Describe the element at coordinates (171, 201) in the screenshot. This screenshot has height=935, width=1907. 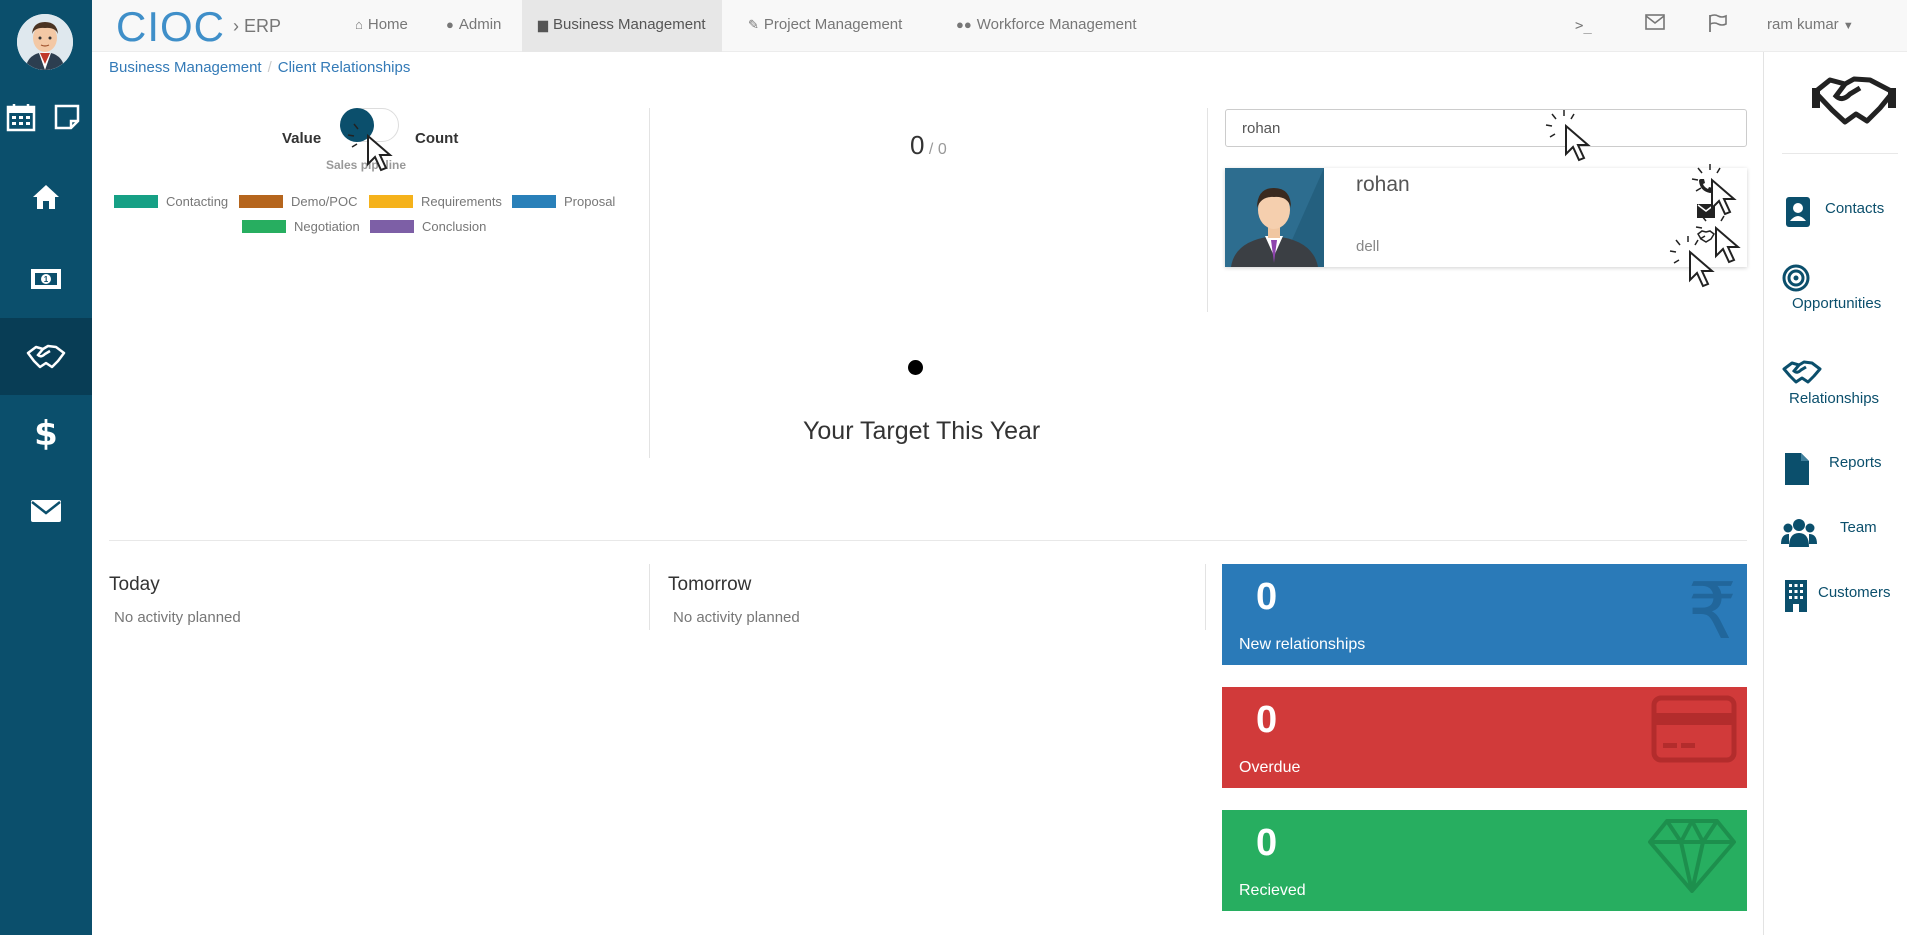
I see `legend-item-contacting: Contacting` at that location.